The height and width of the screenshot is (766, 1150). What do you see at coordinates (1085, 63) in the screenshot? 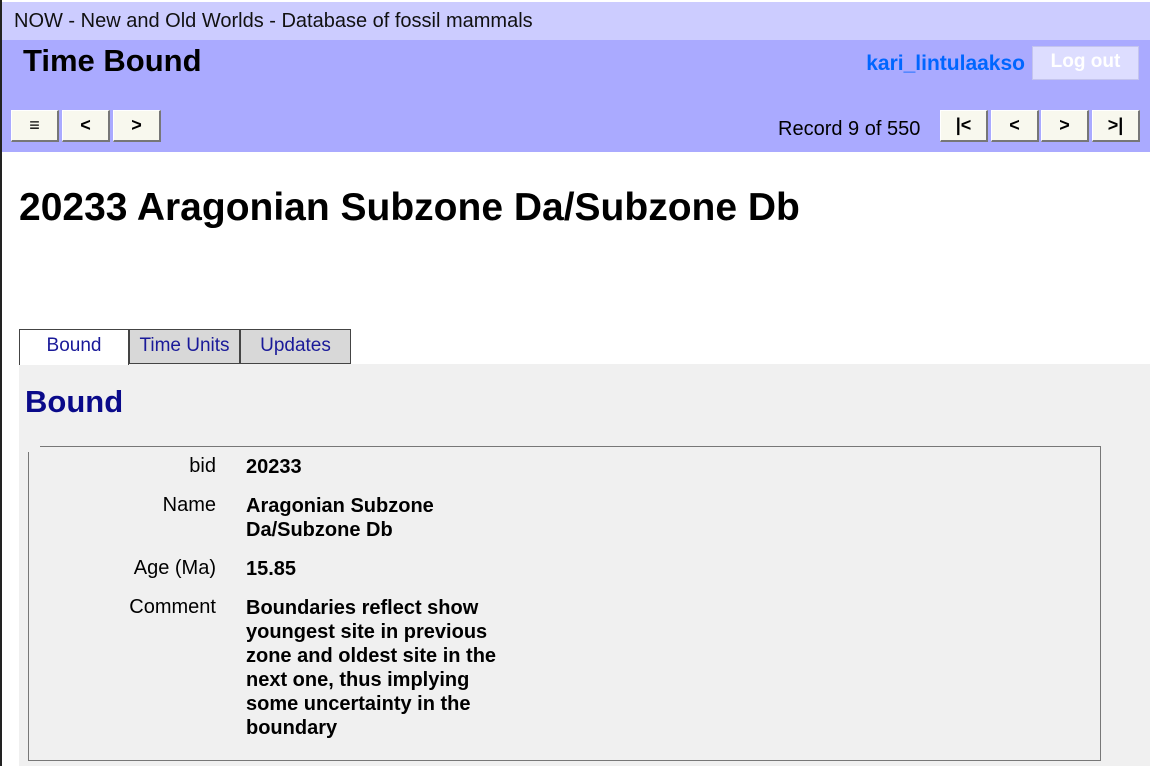
I see `logout-button: Log out` at bounding box center [1085, 63].